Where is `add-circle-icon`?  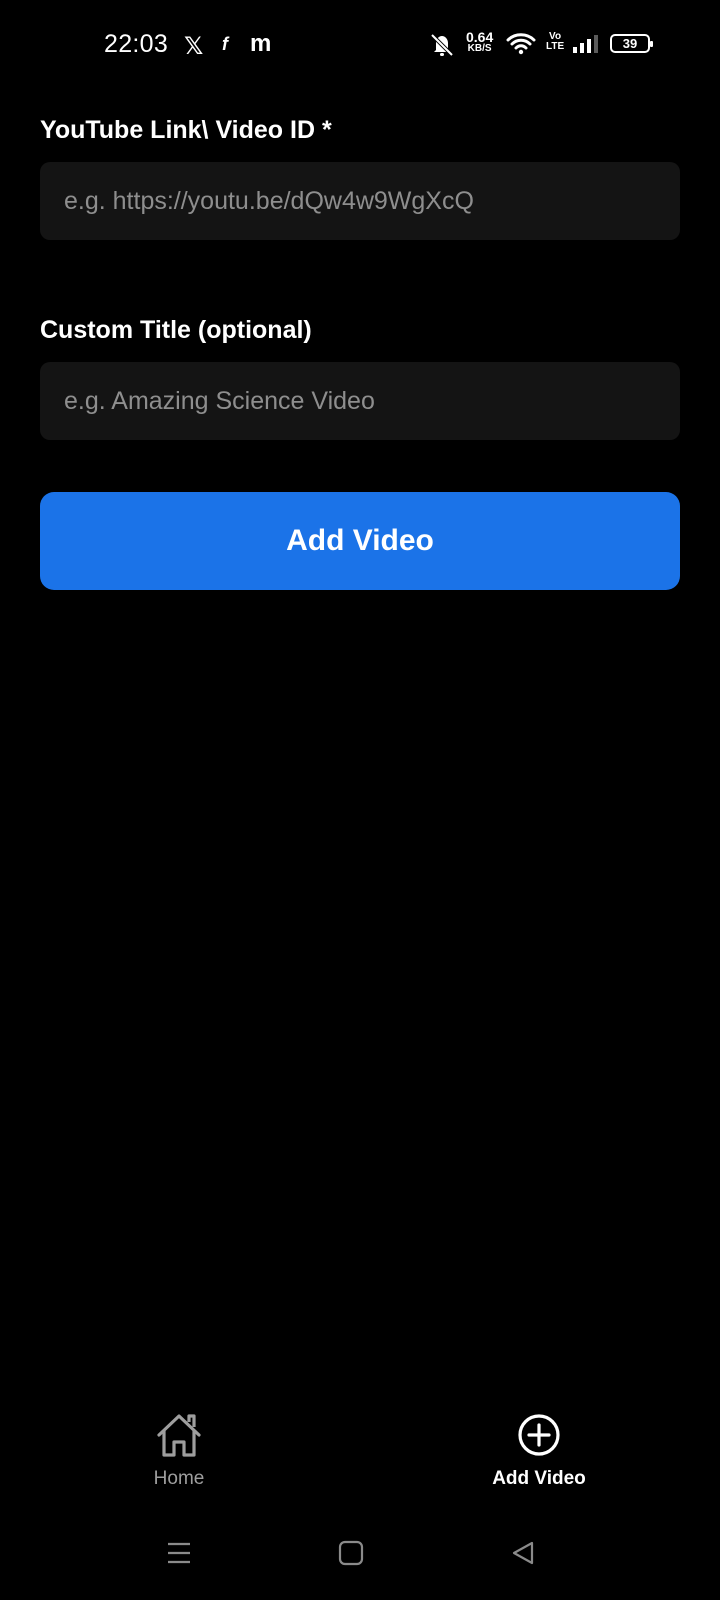
add-circle-icon is located at coordinates (539, 1435).